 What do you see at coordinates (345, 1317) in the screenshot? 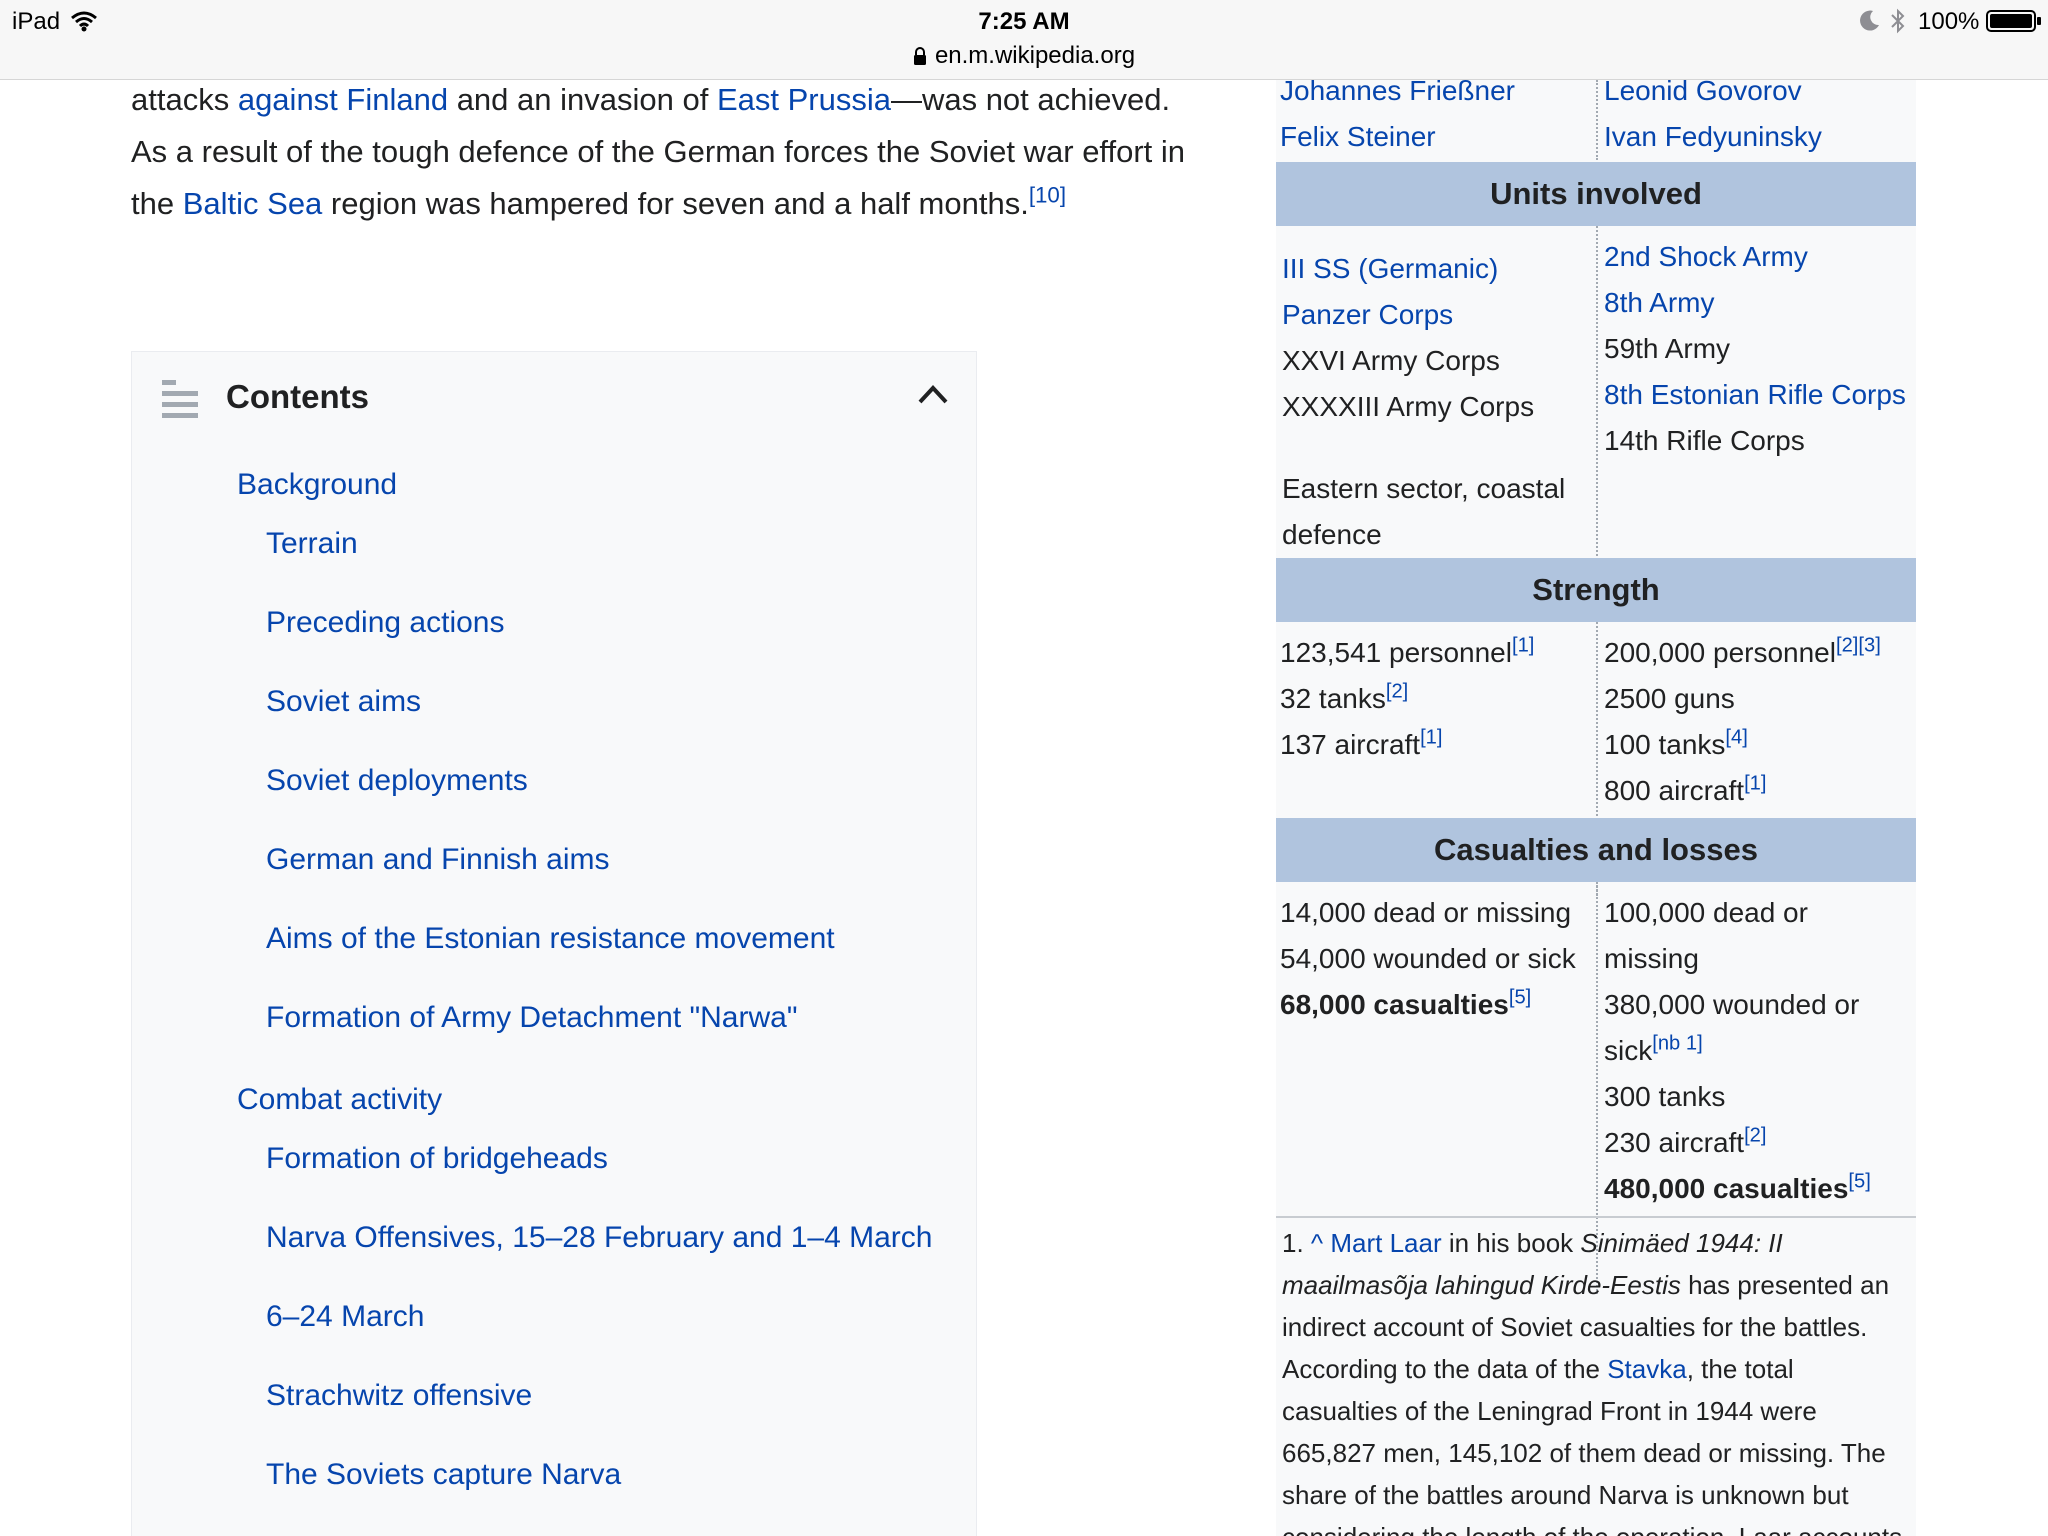
I see `toc-item-6-24-march: 6–24 March` at bounding box center [345, 1317].